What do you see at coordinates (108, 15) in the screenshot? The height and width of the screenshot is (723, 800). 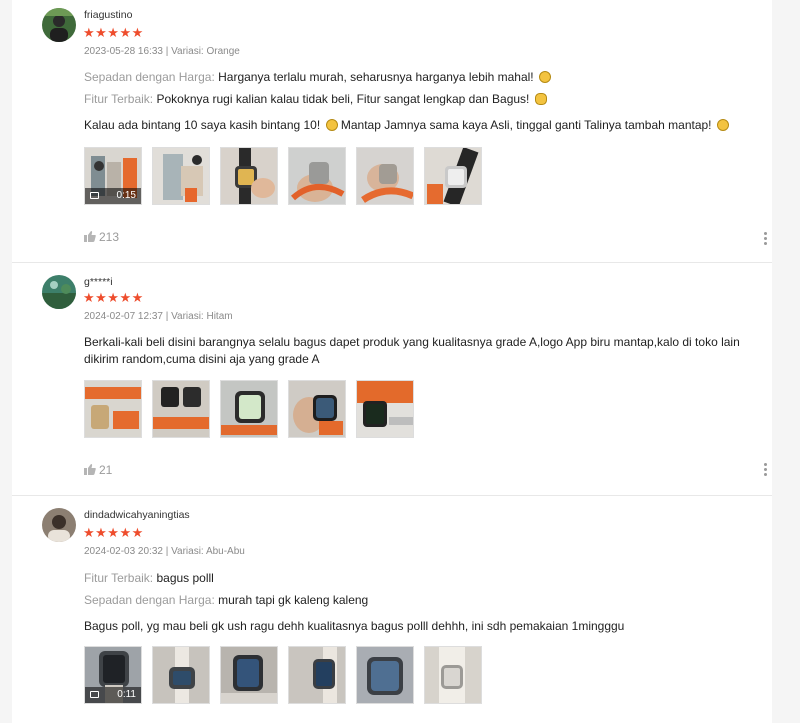 I see `reviewer-username: friagustino` at bounding box center [108, 15].